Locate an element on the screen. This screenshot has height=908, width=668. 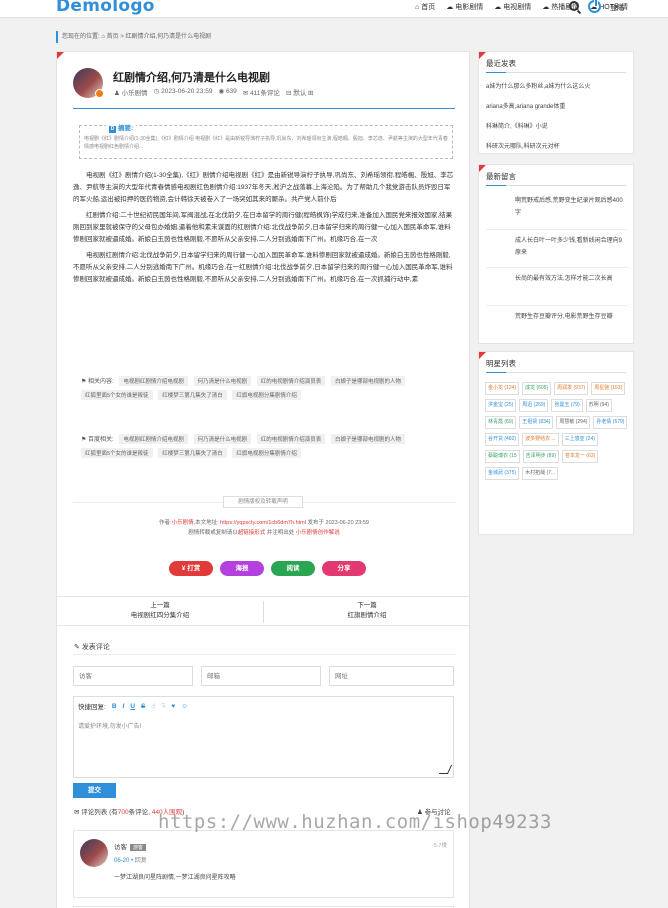
author-name: ♟ 小乐剧情 is located at coordinates (131, 92).